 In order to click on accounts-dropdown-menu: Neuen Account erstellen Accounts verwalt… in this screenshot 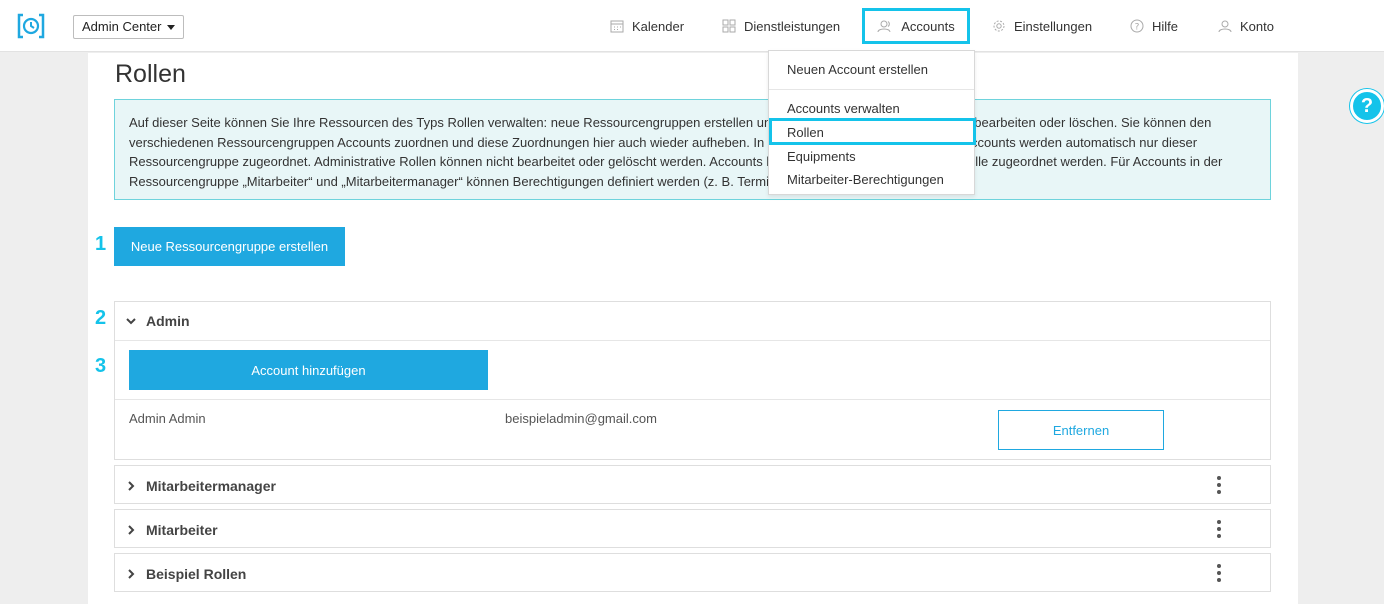, I will do `click(872, 122)`.